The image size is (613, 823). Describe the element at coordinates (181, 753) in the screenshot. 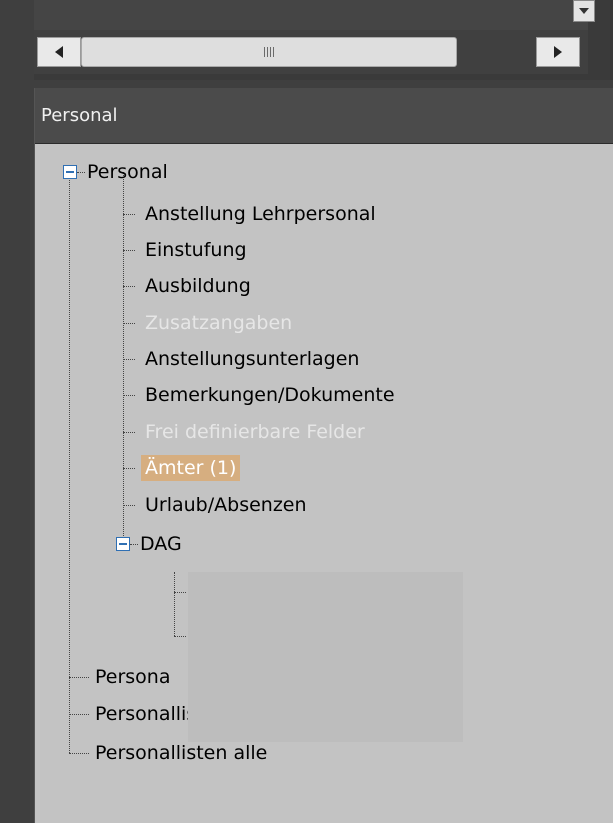

I see `tree-item: Personallisten alle` at that location.